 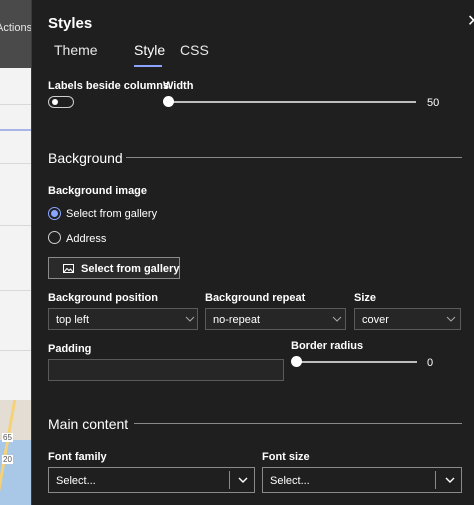 I want to click on background-repeat-value: no-repeat, so click(x=237, y=320).